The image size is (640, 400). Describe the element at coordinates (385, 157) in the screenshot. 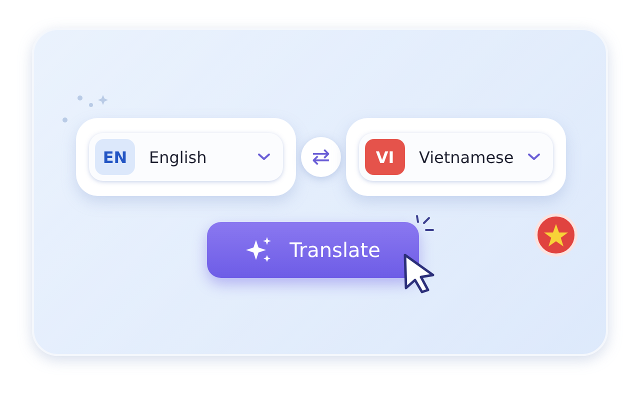

I see `language-code: VI` at that location.